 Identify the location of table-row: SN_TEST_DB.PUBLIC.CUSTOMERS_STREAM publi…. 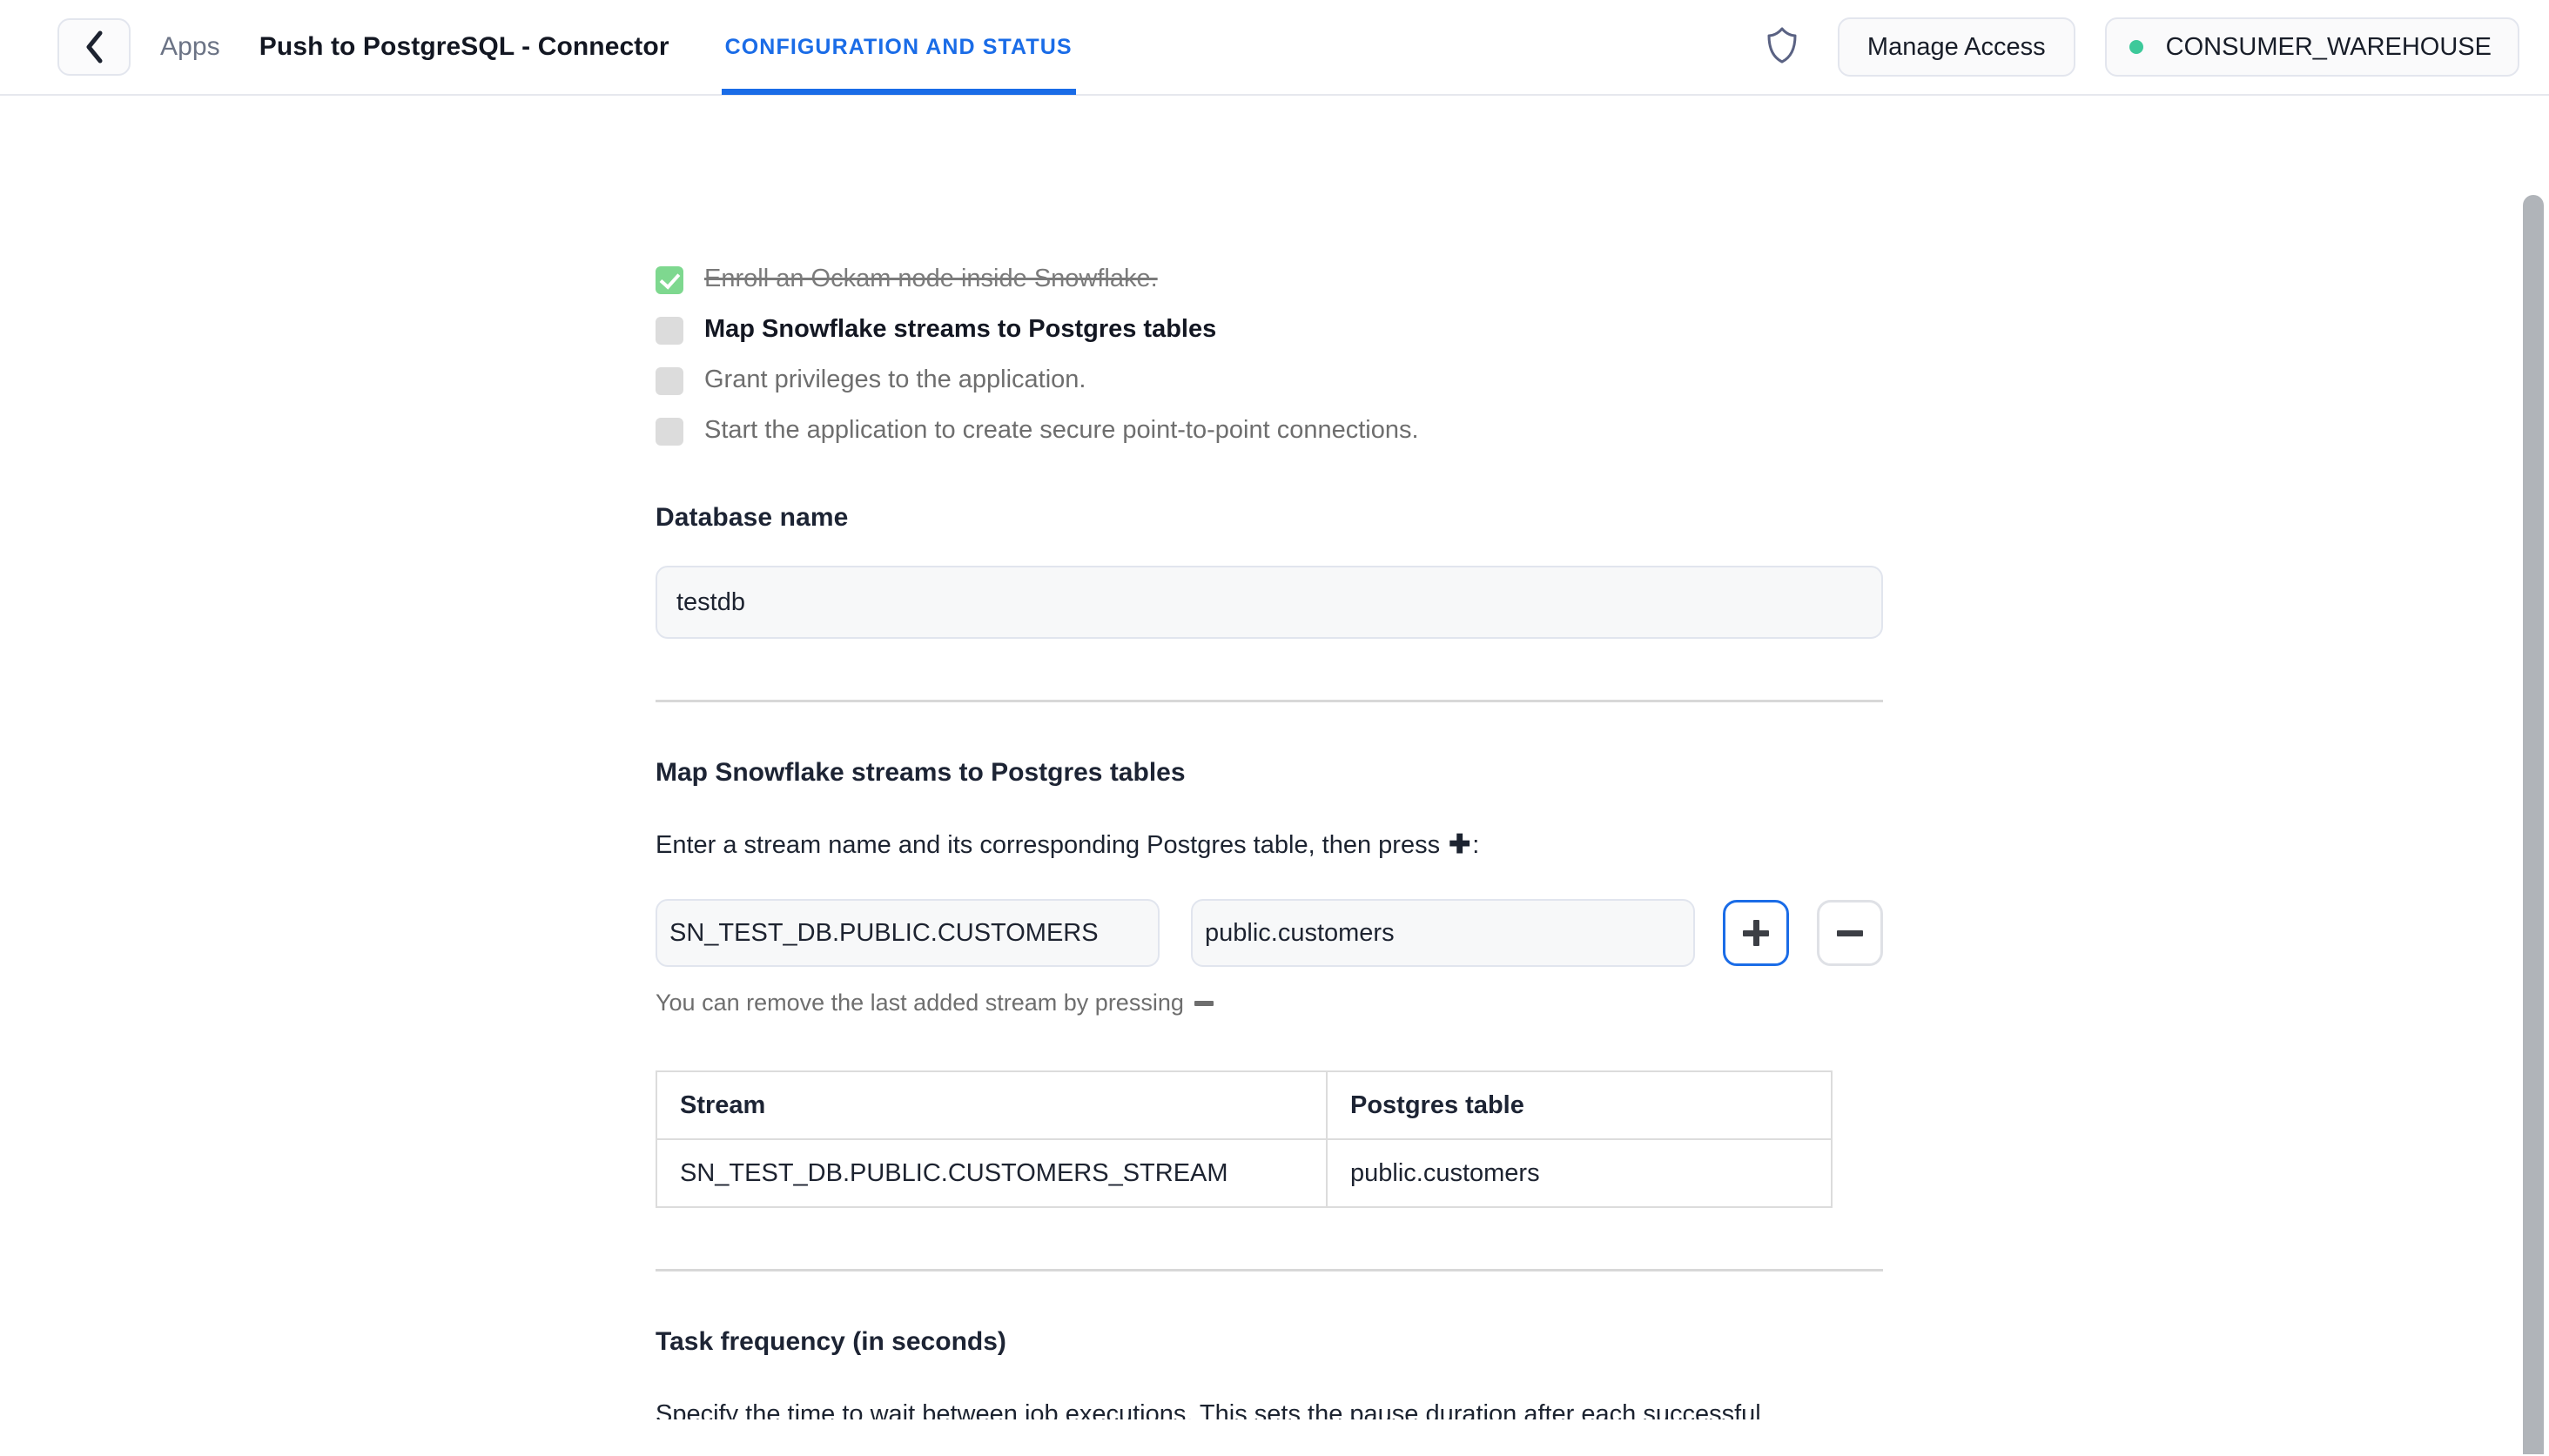
(1244, 1173).